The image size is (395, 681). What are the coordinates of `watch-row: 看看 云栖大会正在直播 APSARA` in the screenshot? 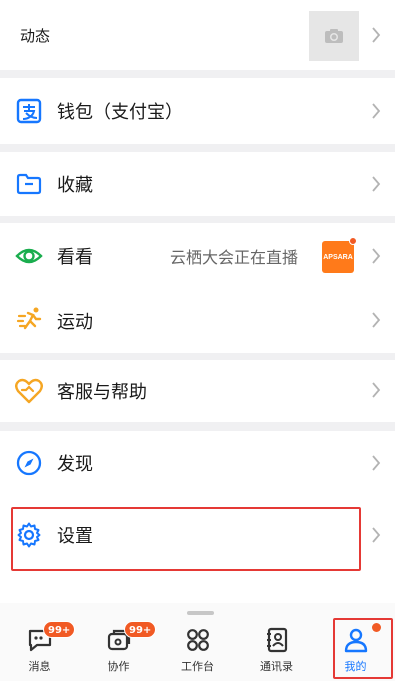 It's located at (197, 256).